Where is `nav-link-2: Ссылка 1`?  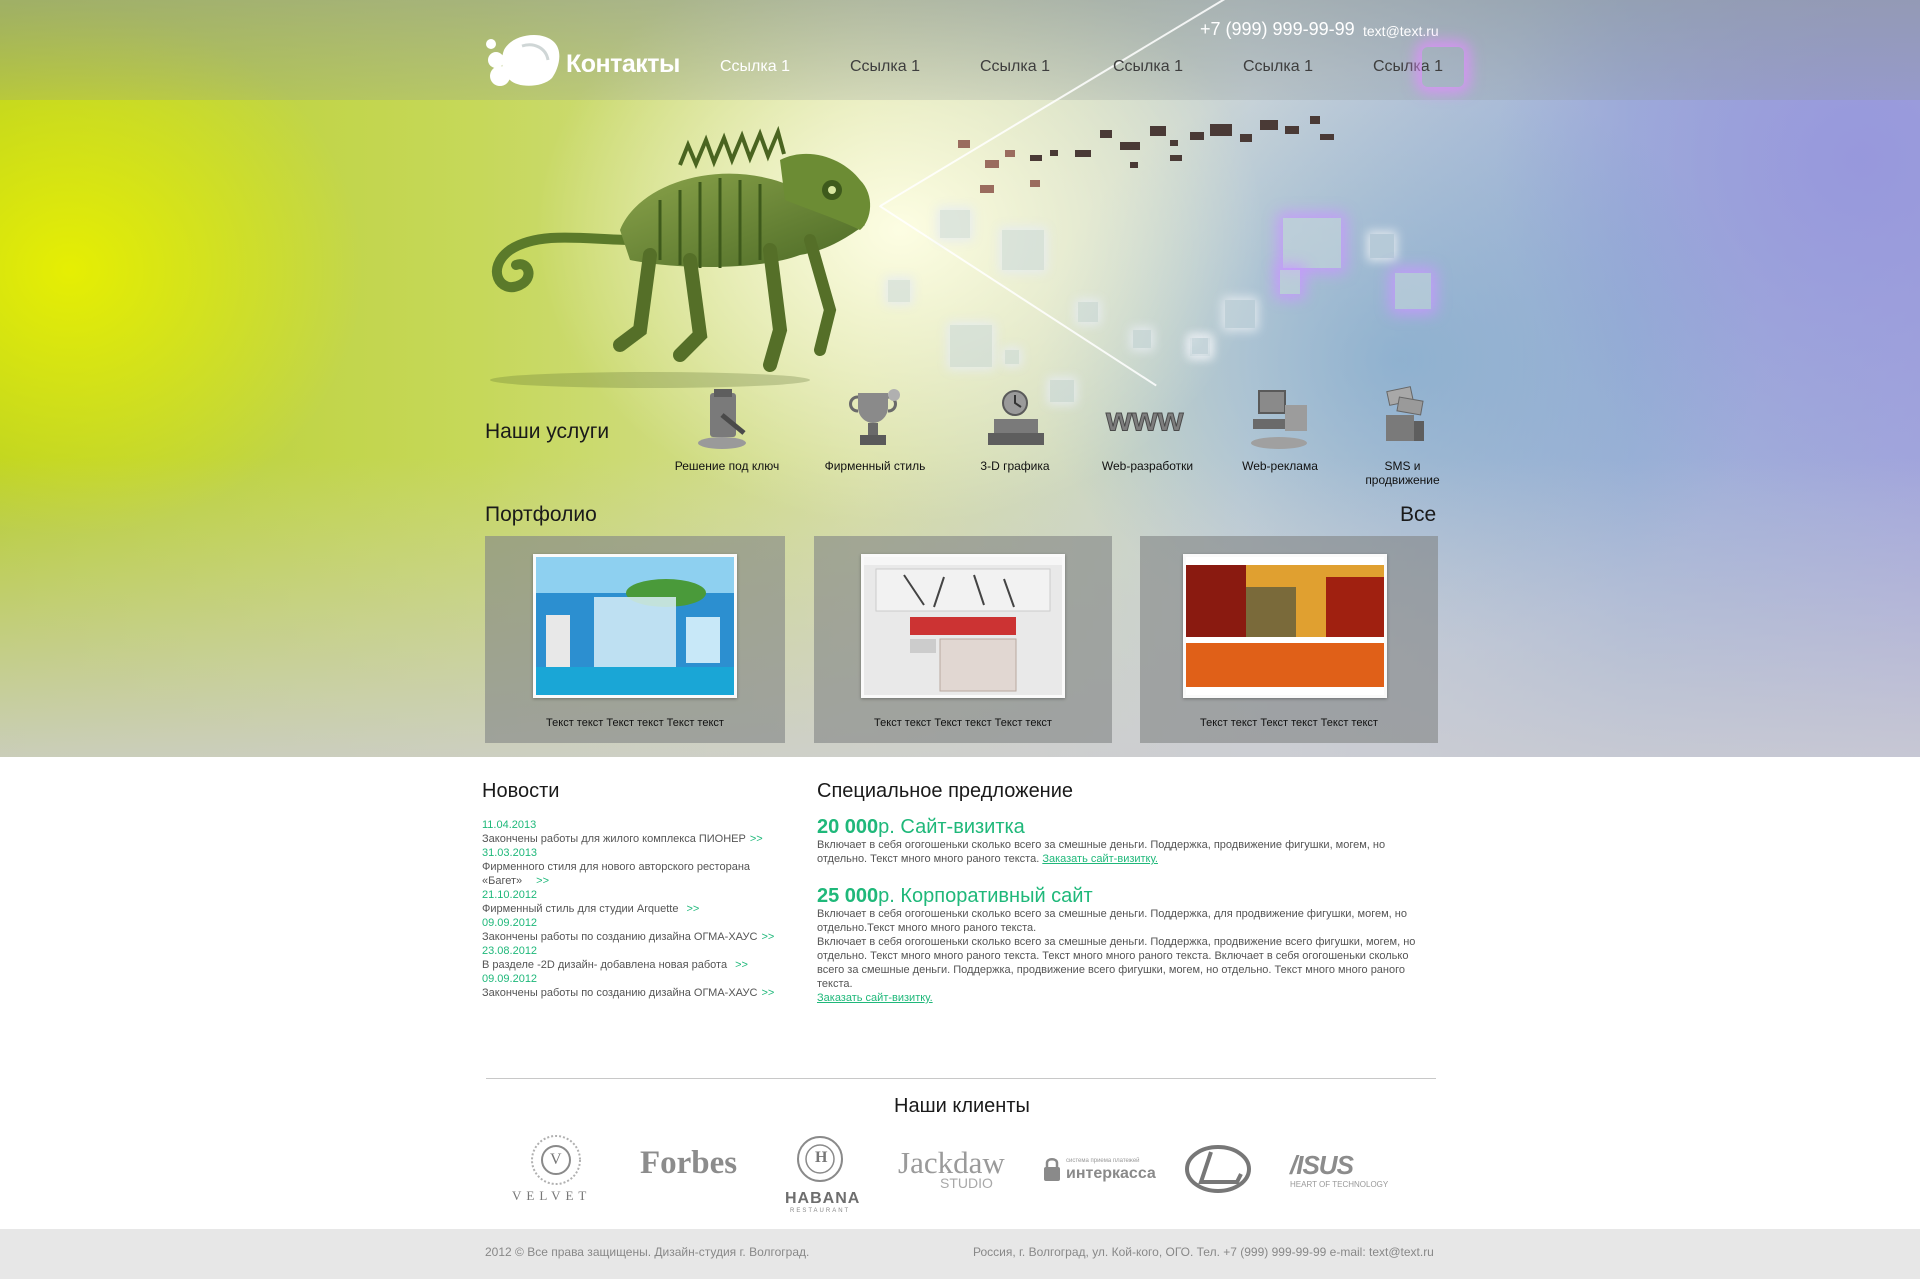 nav-link-2: Ссылка 1 is located at coordinates (885, 67).